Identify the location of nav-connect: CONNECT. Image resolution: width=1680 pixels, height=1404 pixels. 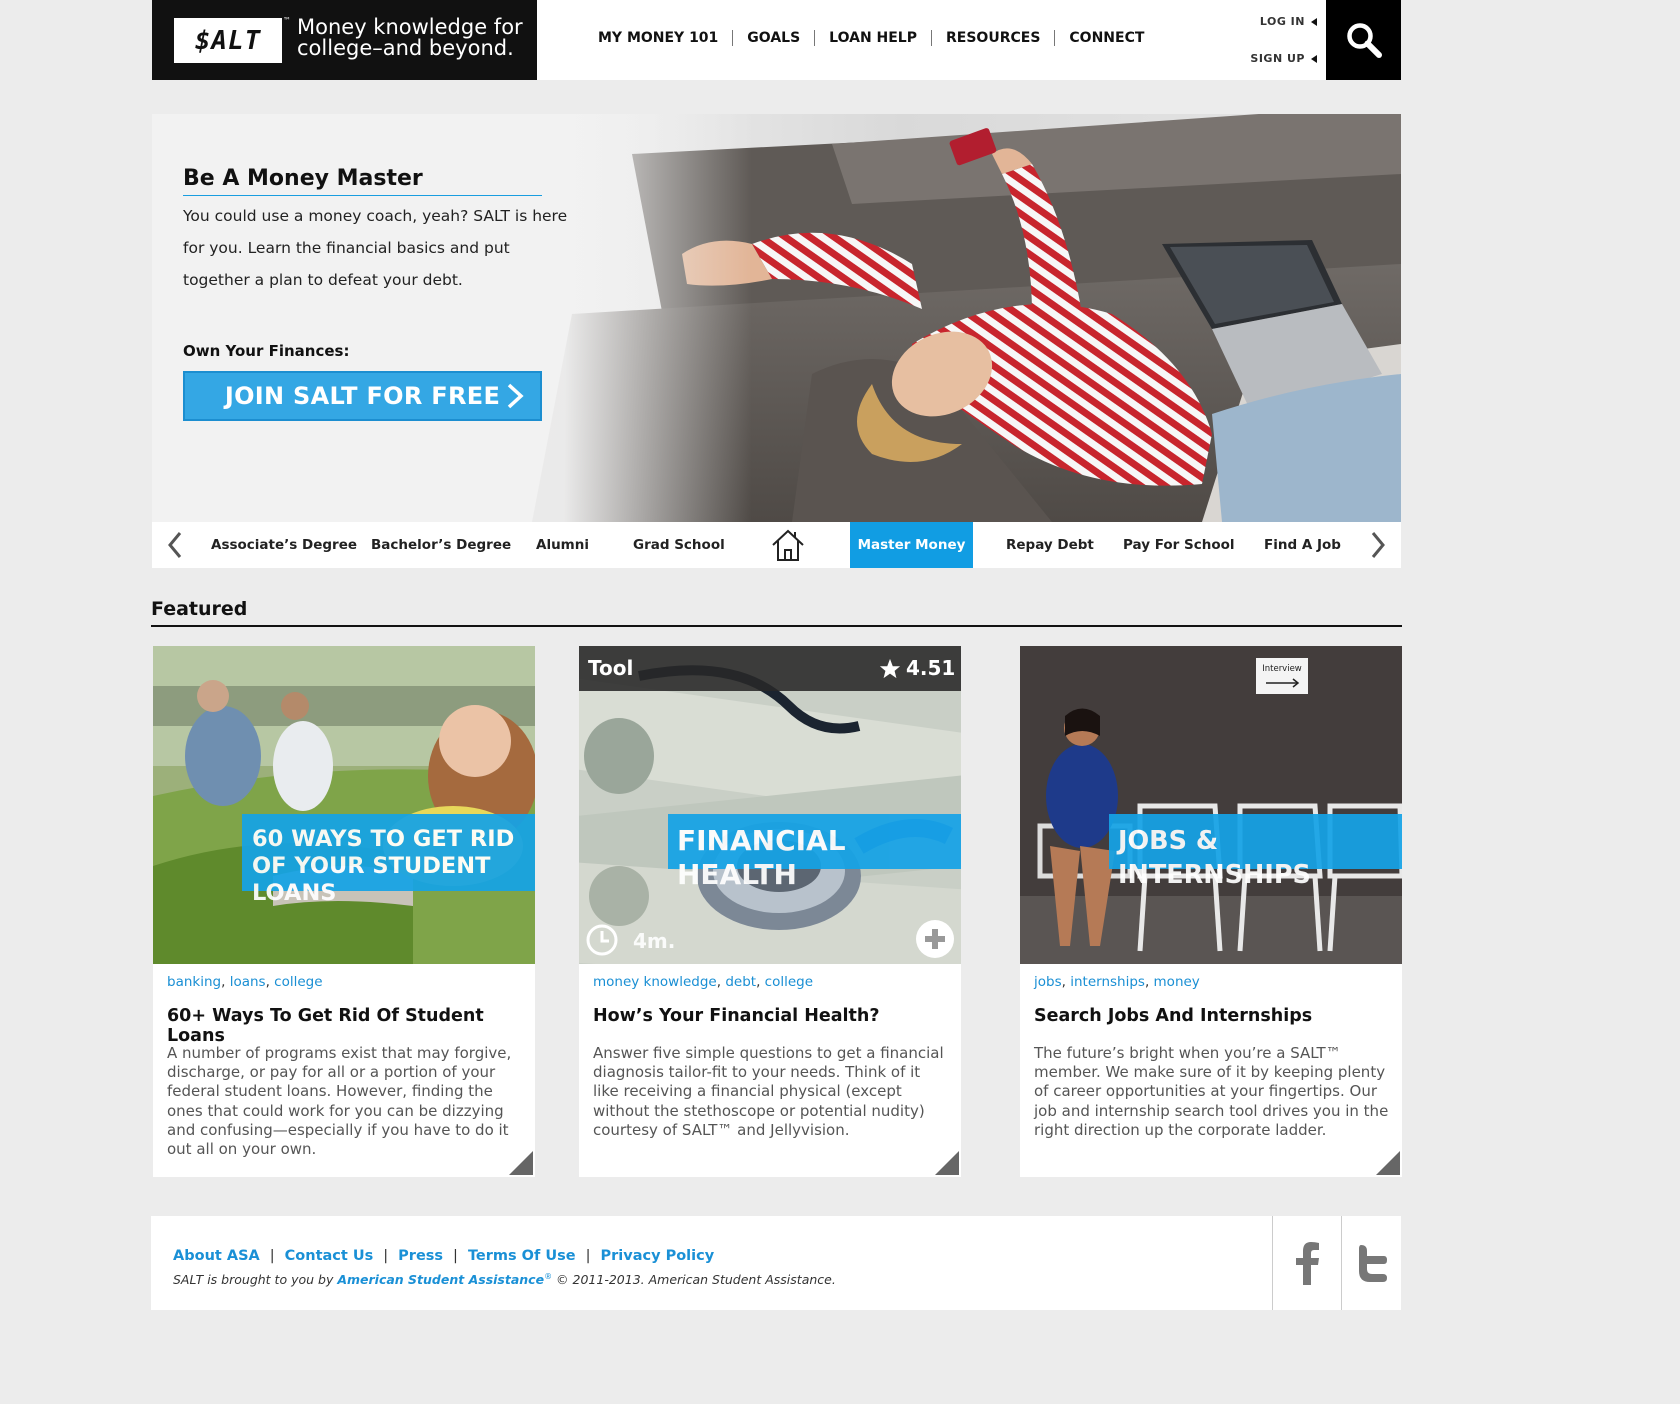
(1106, 38).